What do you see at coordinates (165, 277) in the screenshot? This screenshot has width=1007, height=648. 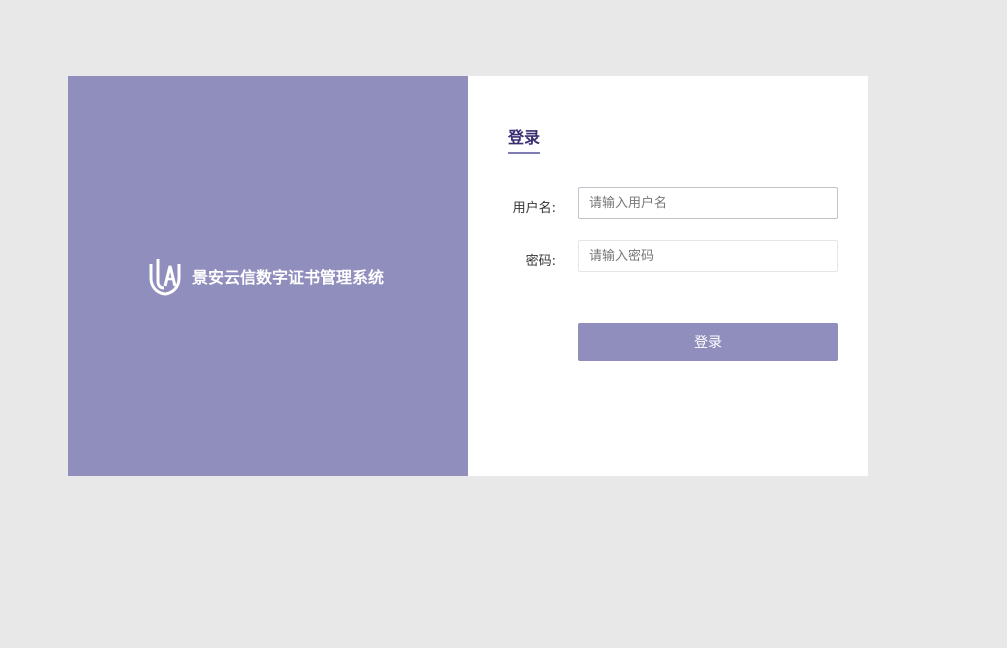 I see `vja-shield-logo-icon` at bounding box center [165, 277].